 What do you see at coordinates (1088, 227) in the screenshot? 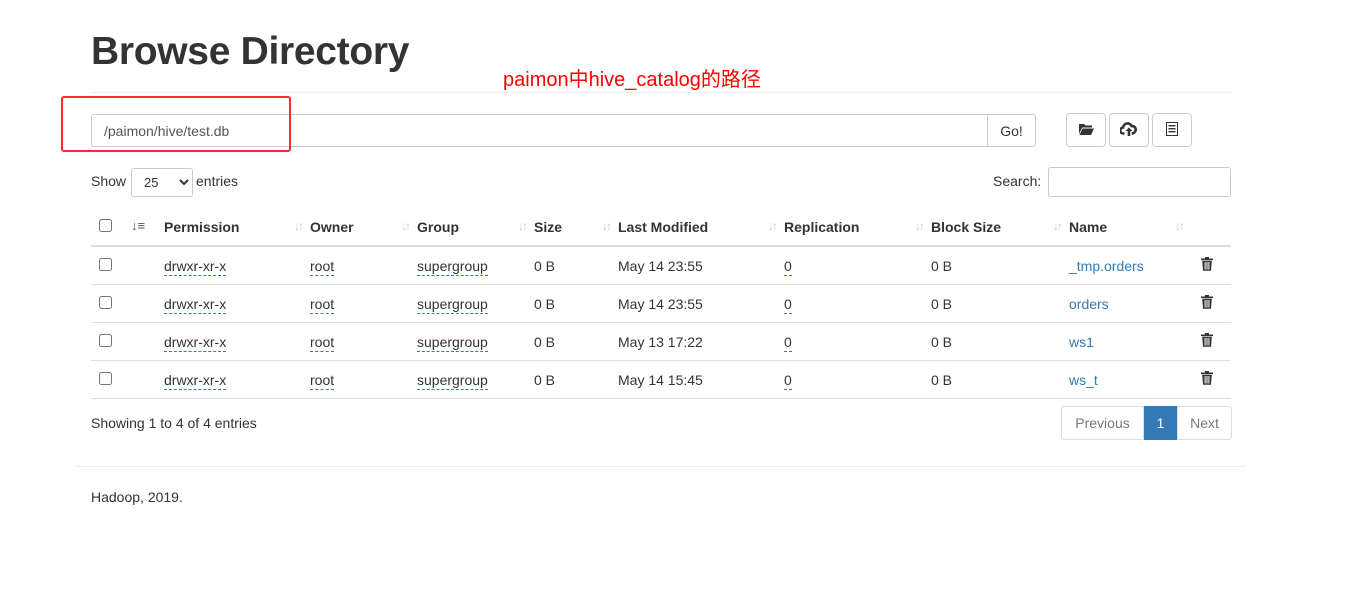
I see `column-label: Name` at bounding box center [1088, 227].